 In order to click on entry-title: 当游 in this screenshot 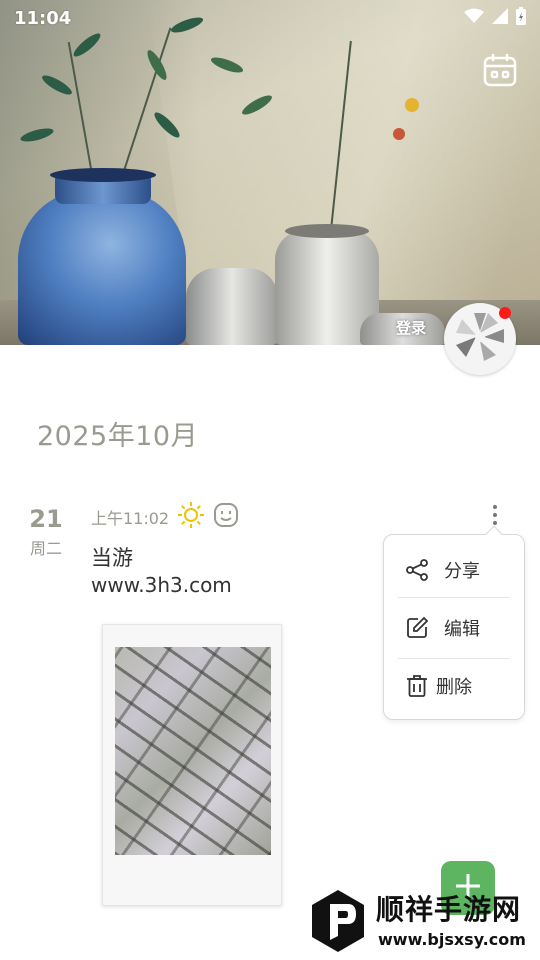, I will do `click(112, 558)`.